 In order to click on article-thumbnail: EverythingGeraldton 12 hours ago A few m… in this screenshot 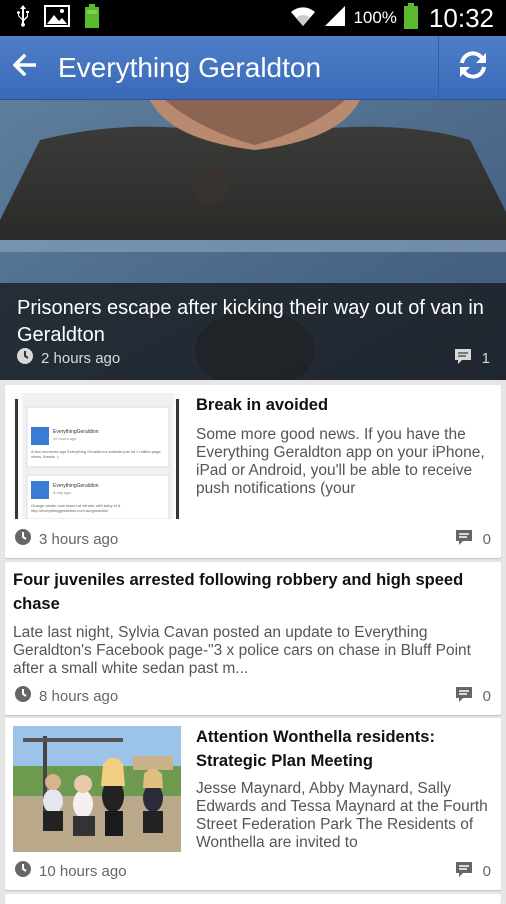, I will do `click(97, 456)`.